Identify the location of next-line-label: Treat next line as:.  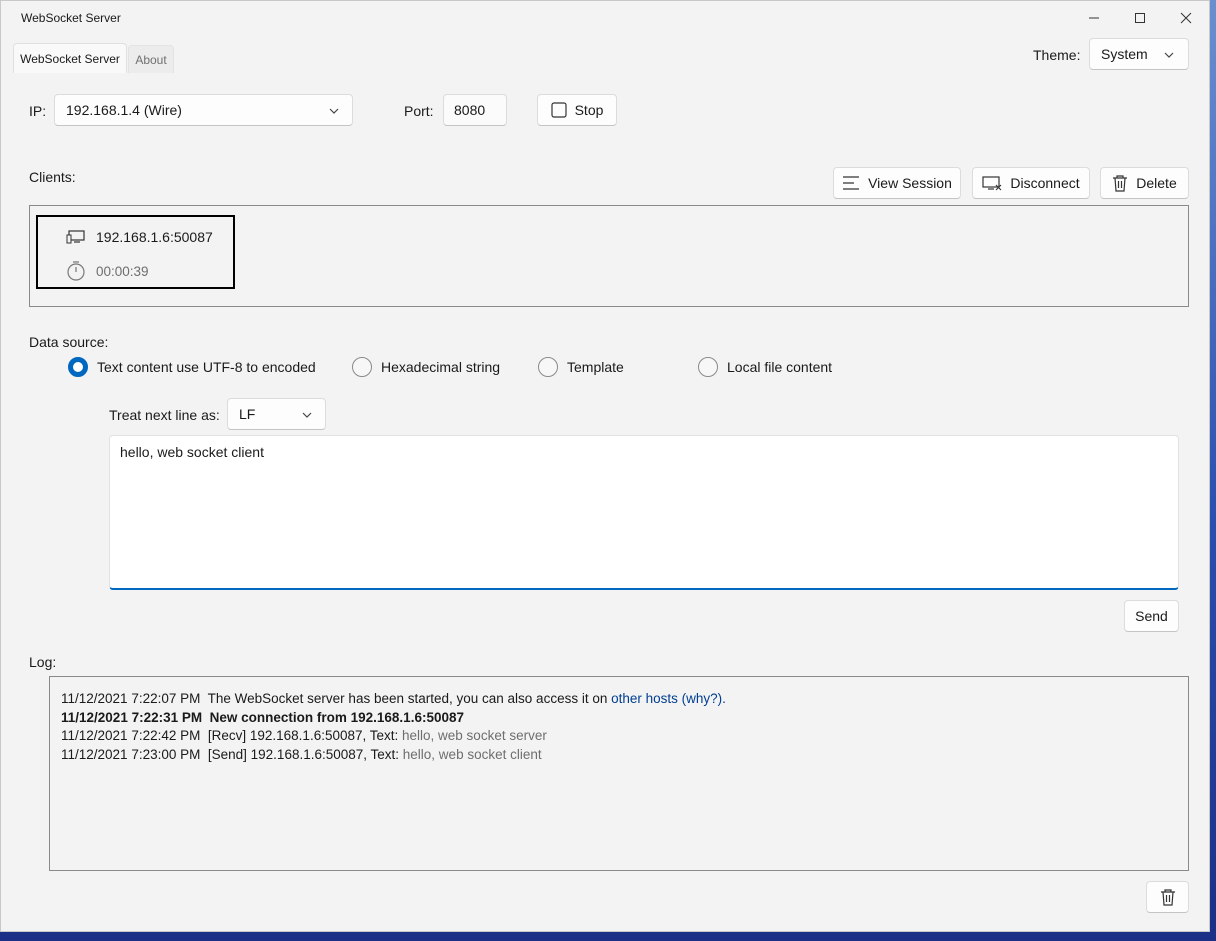
(164, 415).